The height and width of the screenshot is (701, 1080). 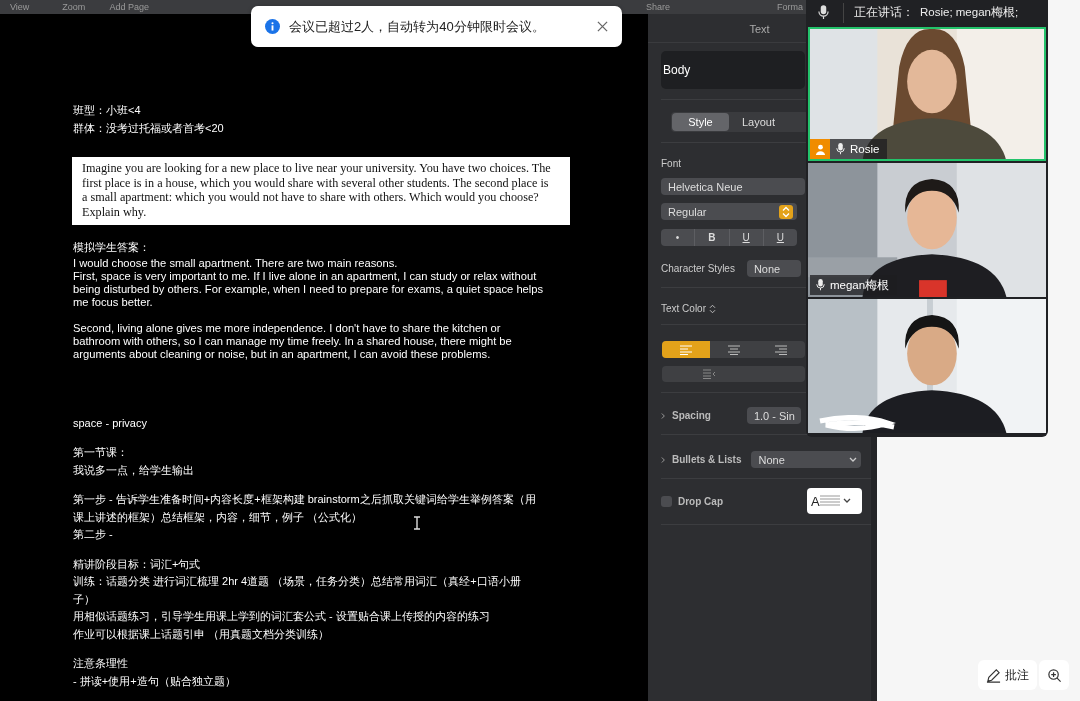 I want to click on section-label: Character Styles, so click(x=698, y=268).